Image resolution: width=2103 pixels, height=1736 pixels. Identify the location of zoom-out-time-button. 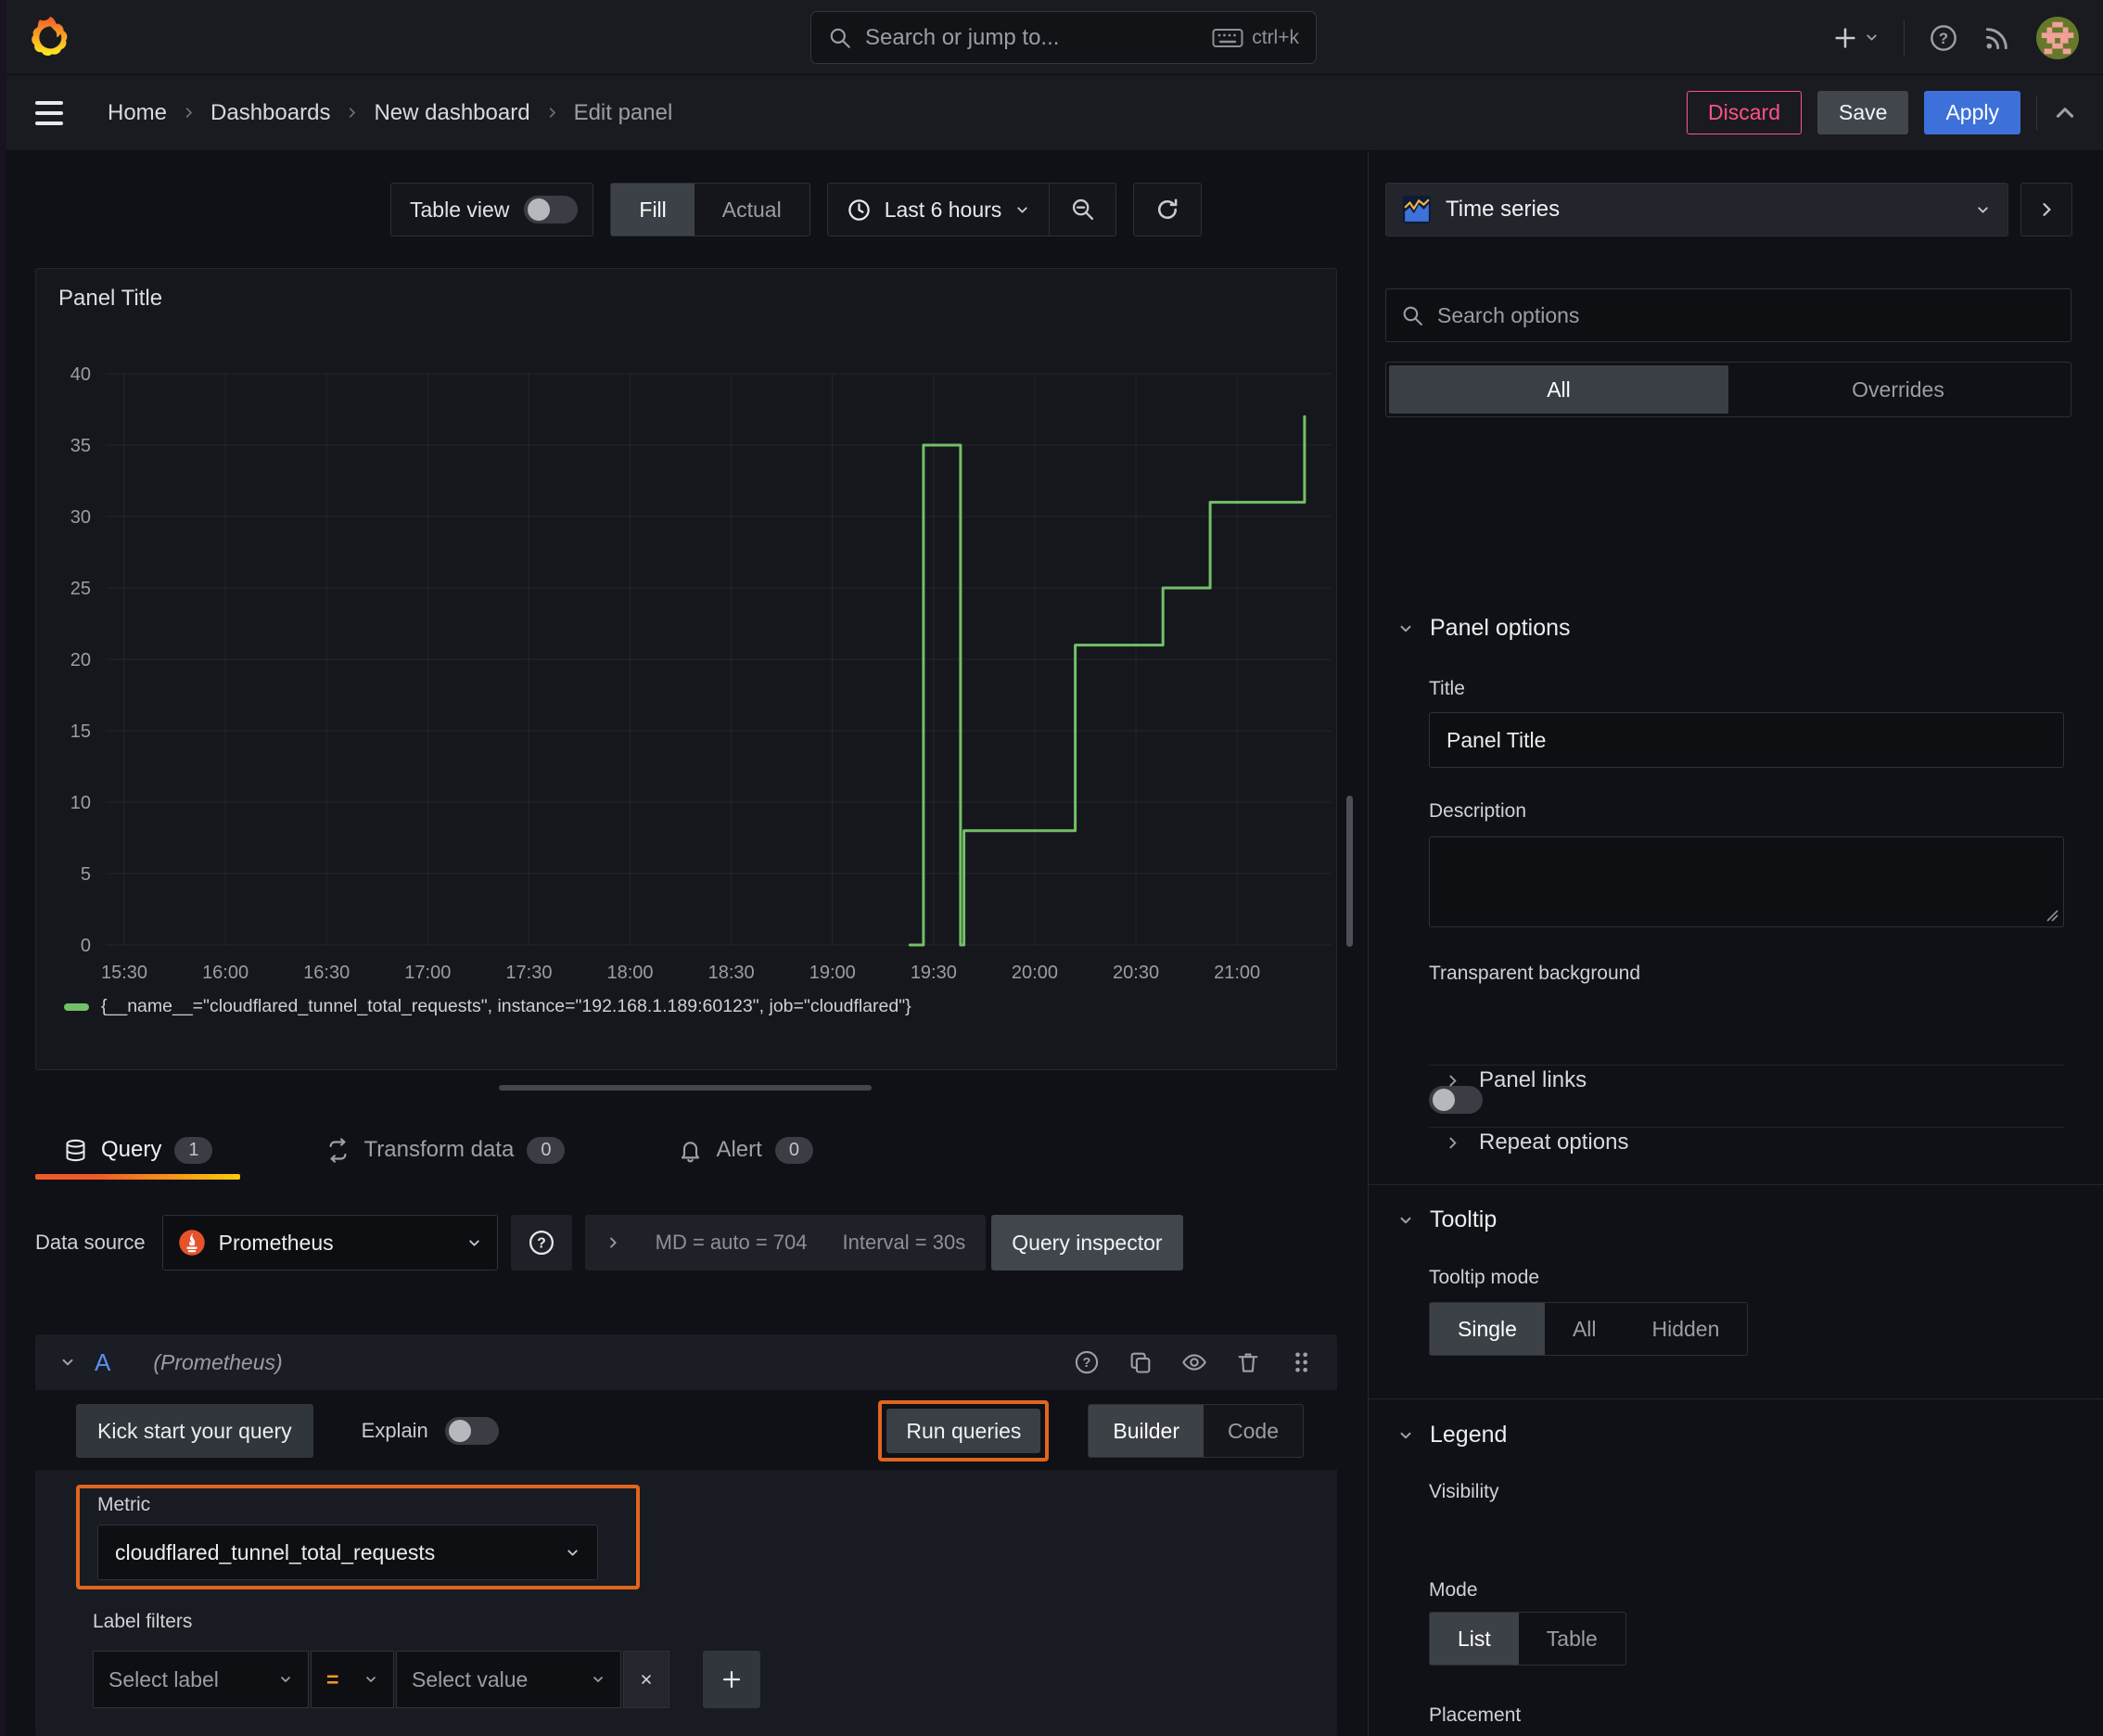
(1082, 210).